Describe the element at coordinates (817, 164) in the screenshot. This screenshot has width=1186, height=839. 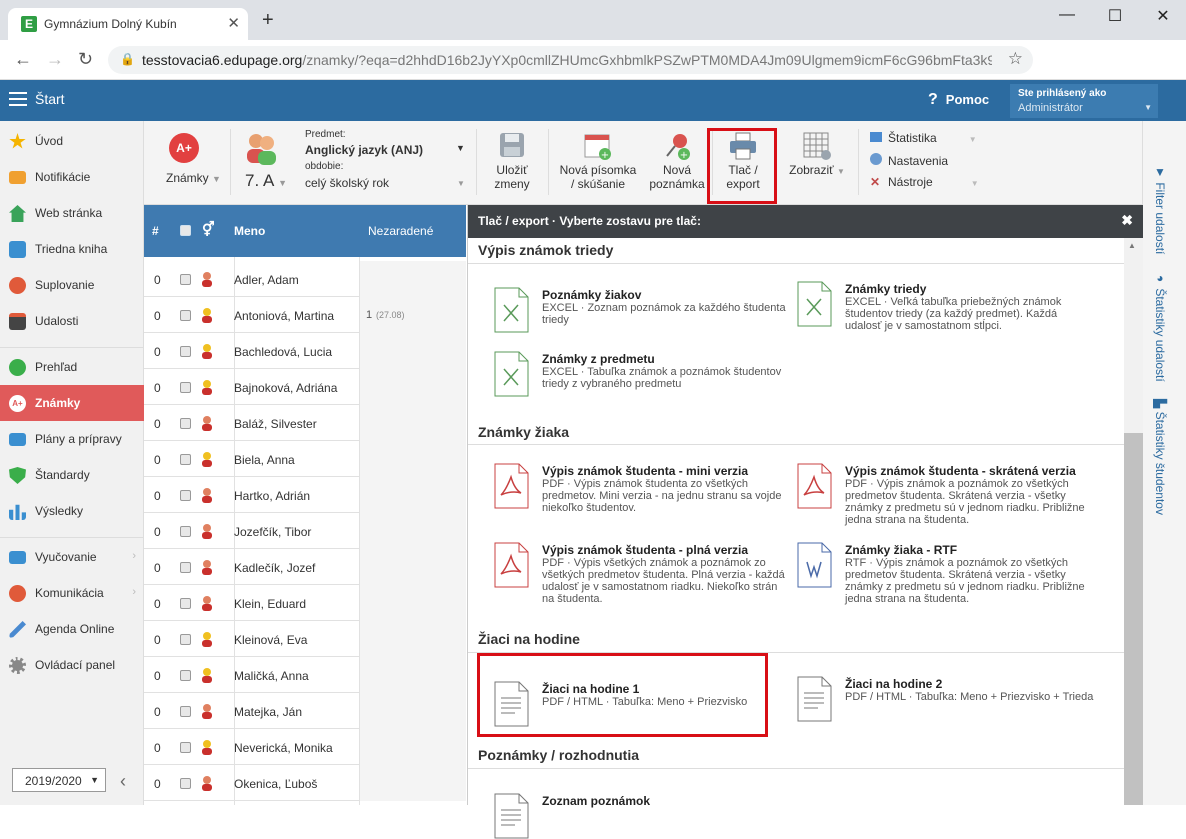
I see `view-menu-button: Zobraziť ▼` at that location.